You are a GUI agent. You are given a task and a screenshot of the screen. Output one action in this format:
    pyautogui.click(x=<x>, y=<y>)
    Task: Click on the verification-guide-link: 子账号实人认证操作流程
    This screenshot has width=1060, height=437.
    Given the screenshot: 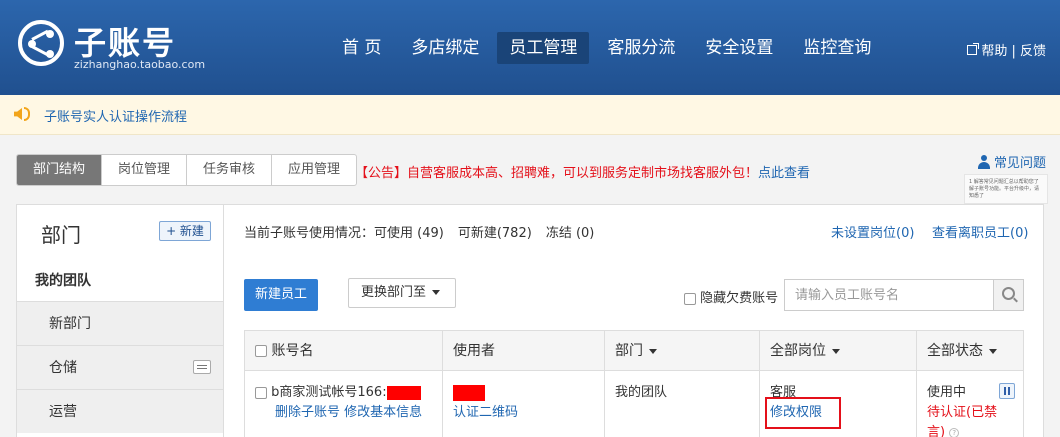 What is the action you would take?
    pyautogui.click(x=115, y=115)
    